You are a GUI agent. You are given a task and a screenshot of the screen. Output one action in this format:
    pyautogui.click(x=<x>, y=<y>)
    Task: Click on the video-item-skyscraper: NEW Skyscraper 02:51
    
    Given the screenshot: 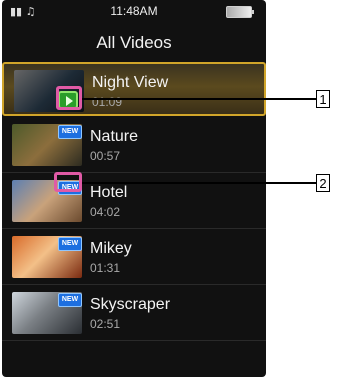 What is the action you would take?
    pyautogui.click(x=134, y=313)
    